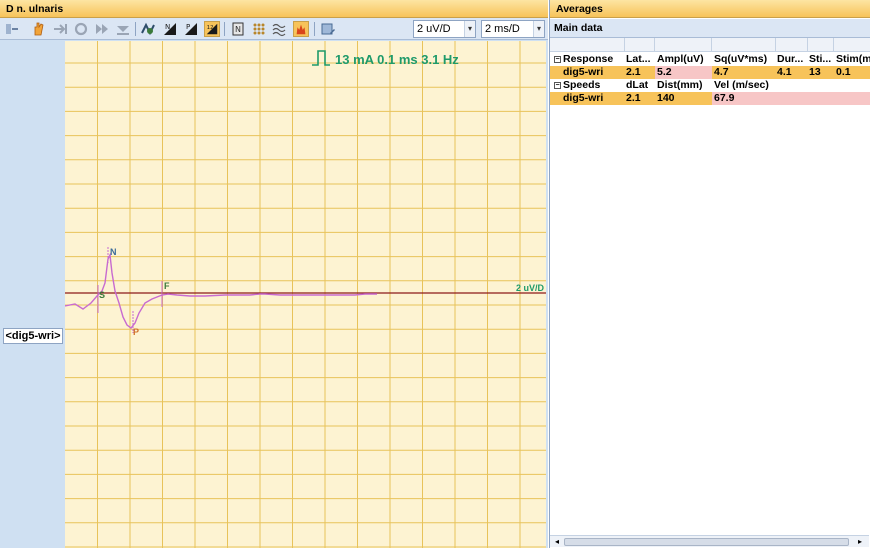  I want to click on amplitude-scale-value: 2 uV/D, so click(434, 29).